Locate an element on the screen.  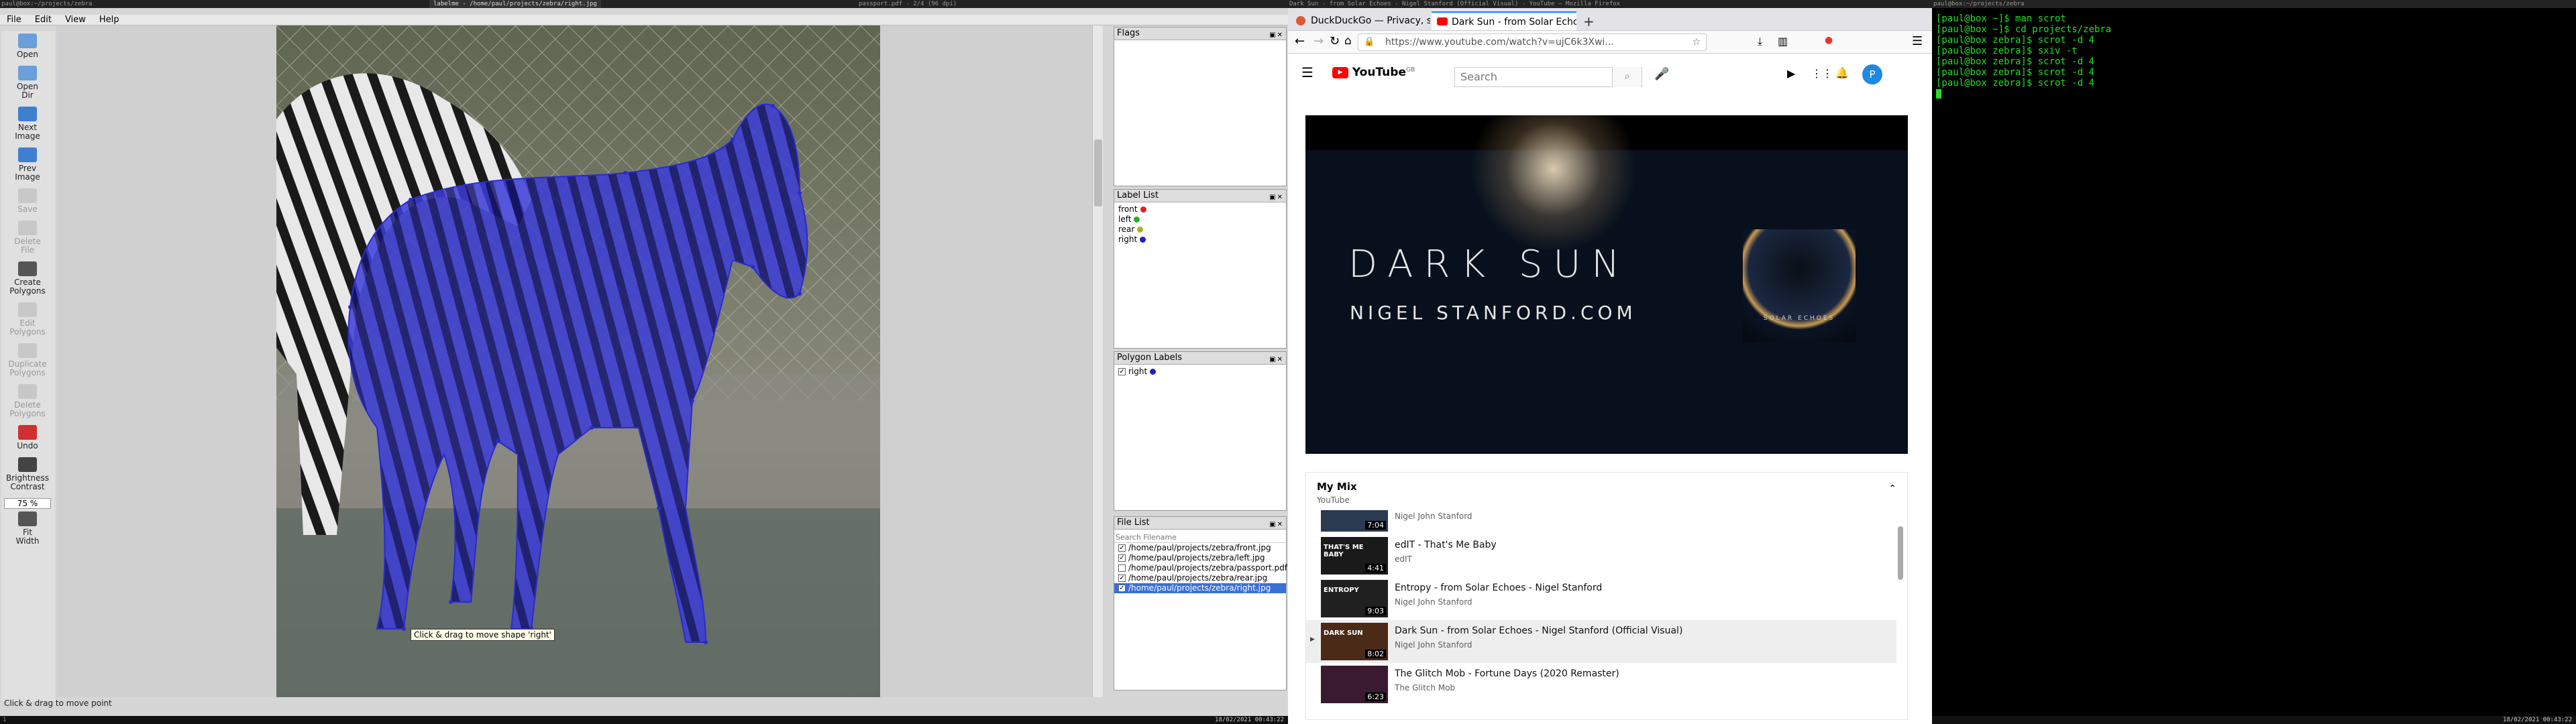
search-filename-input is located at coordinates (1200, 537).